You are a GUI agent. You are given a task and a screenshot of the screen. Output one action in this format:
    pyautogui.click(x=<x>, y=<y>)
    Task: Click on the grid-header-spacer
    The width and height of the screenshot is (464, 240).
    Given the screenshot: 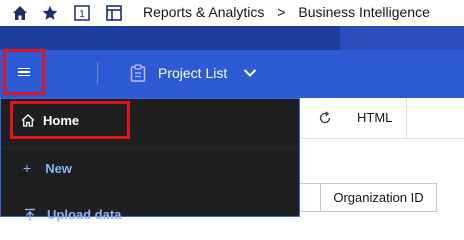 What is the action you would take?
    pyautogui.click(x=310, y=197)
    